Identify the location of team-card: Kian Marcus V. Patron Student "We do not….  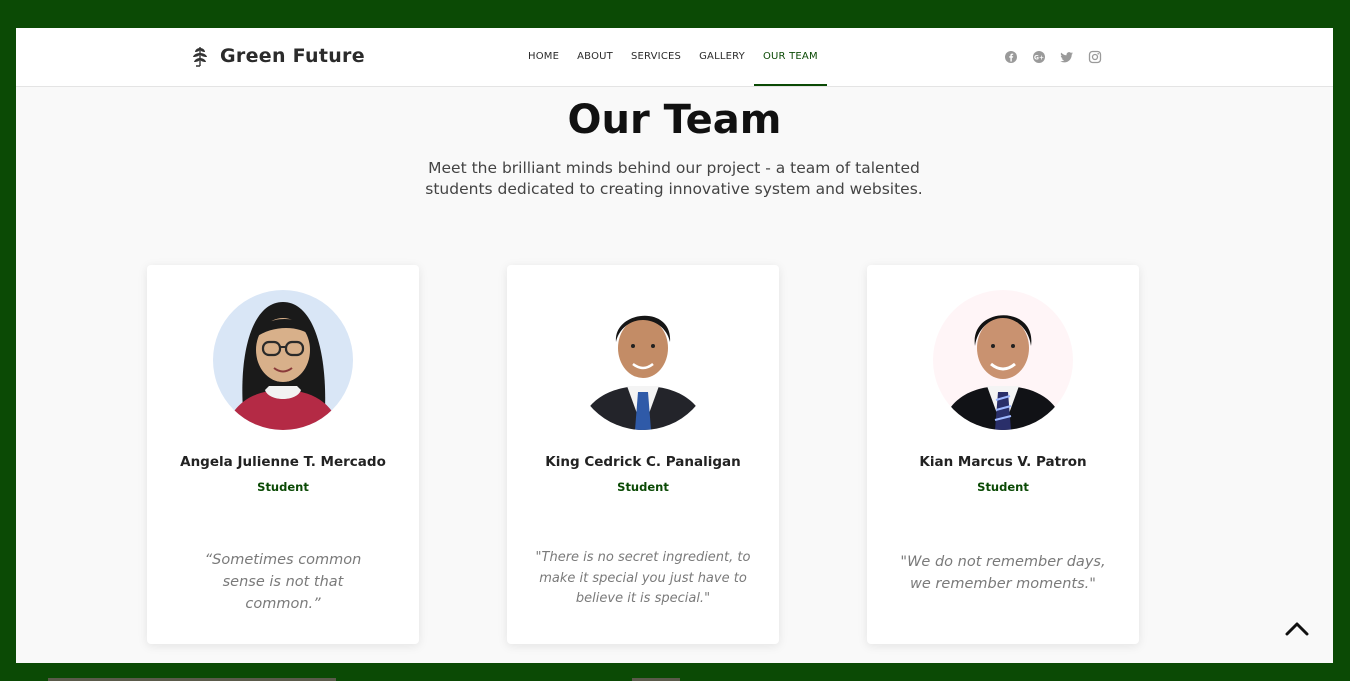
(1003, 454).